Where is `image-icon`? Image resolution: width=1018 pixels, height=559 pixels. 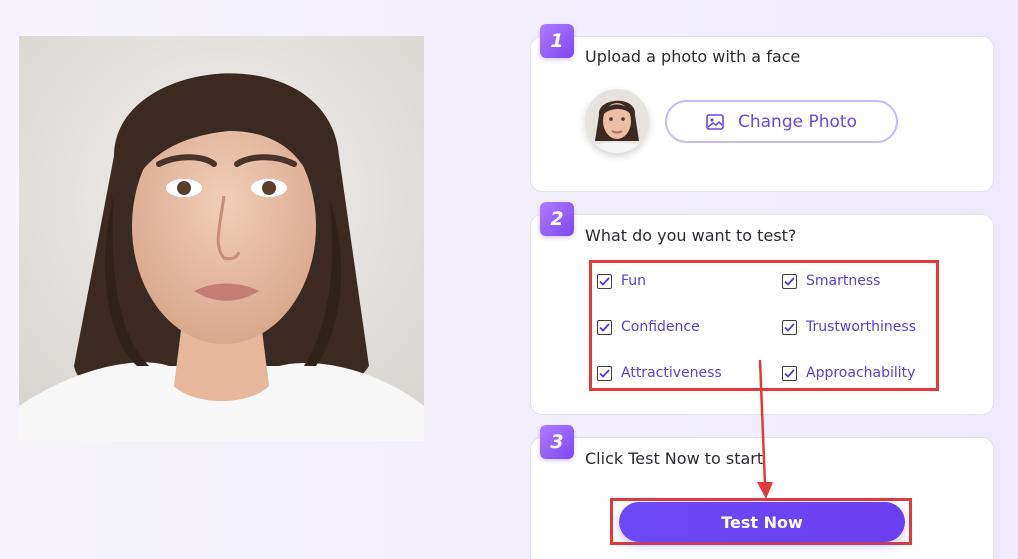 image-icon is located at coordinates (715, 121).